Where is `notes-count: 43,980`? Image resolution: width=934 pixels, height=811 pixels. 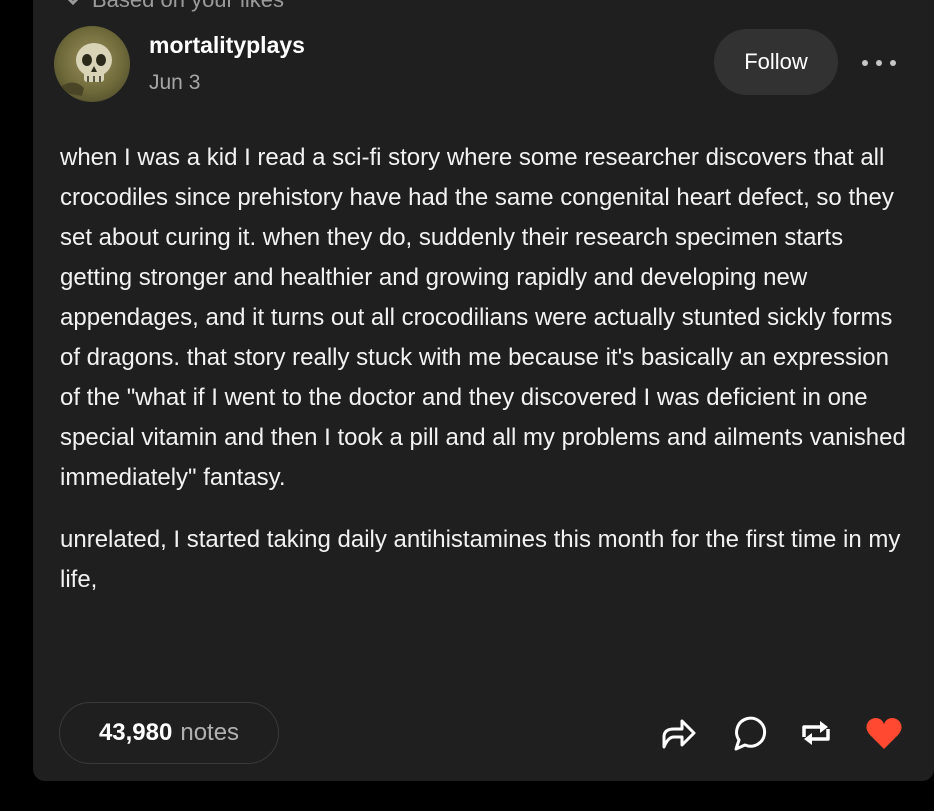
notes-count: 43,980 is located at coordinates (135, 732).